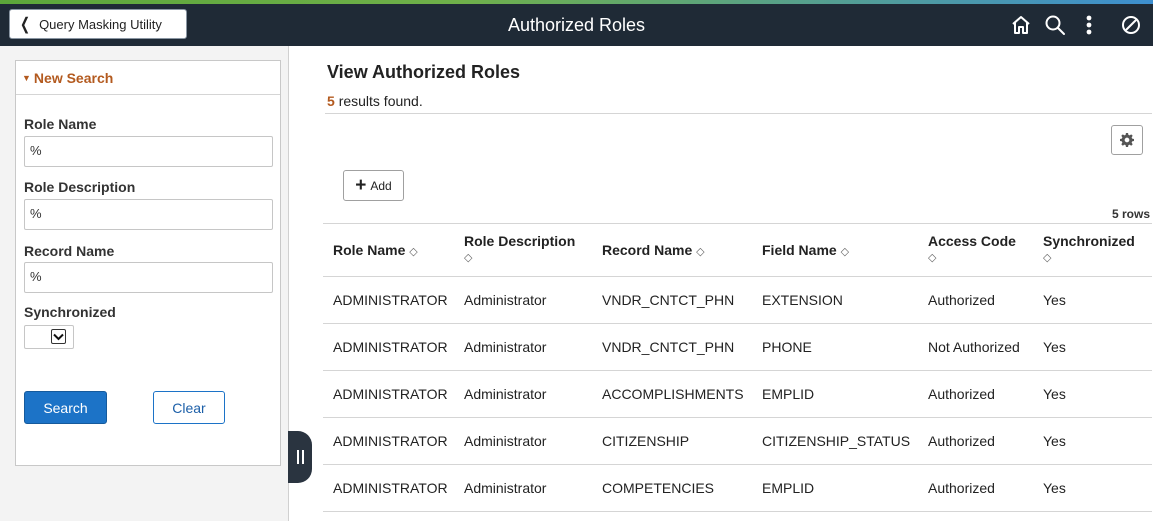  Describe the element at coordinates (380, 101) in the screenshot. I see `result-text: results found.` at that location.